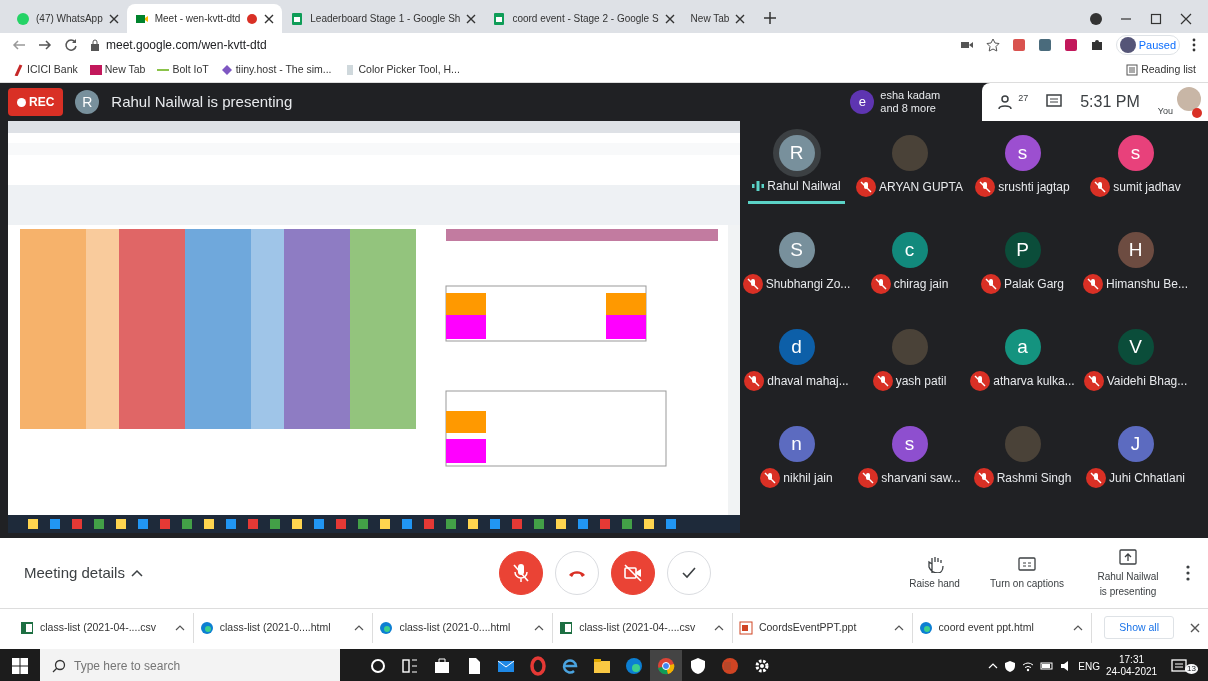 Image resolution: width=1208 pixels, height=681 pixels. I want to click on avatar: P, so click(1022, 250).